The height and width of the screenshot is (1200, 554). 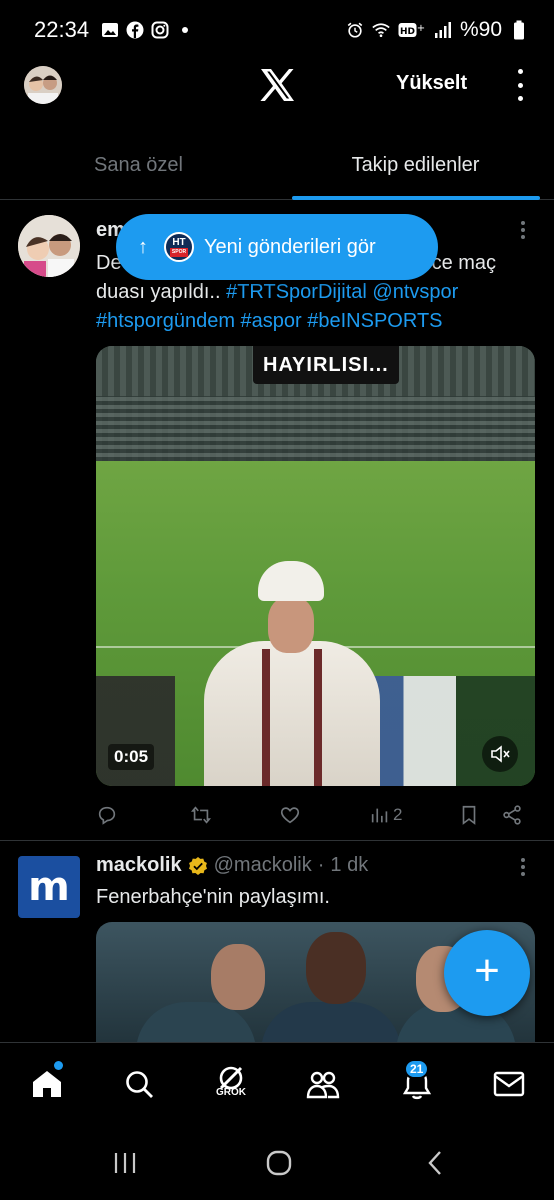 I want to click on home-unread-dot, so click(x=58, y=1065).